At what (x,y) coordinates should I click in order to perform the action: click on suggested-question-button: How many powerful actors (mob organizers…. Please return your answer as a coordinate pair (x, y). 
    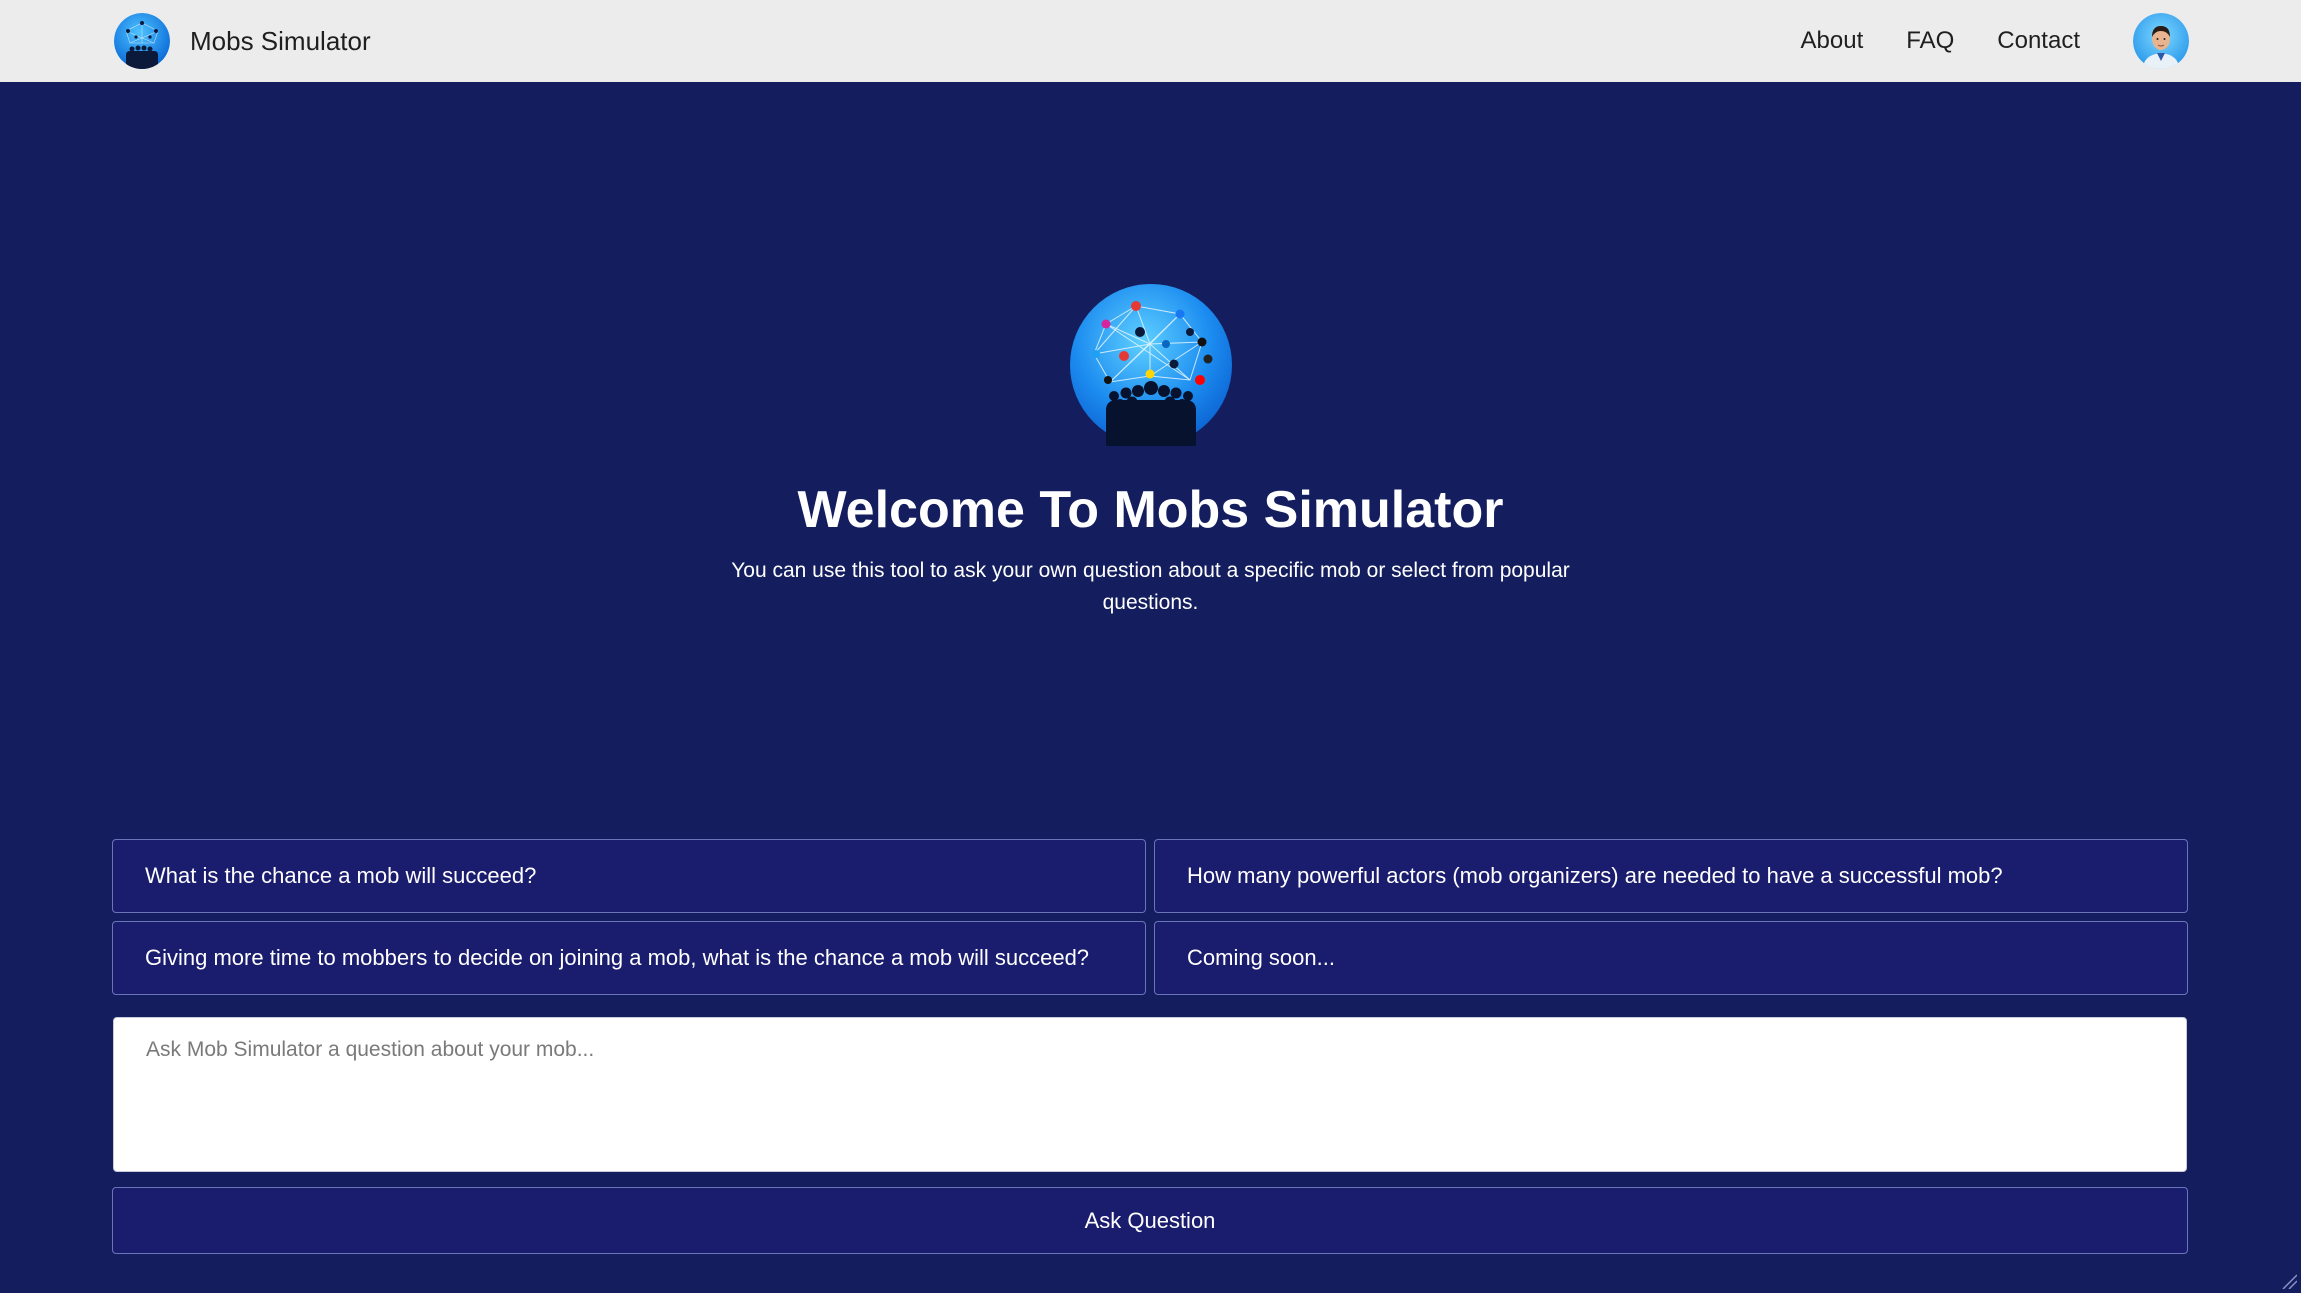
    Looking at the image, I should click on (1671, 876).